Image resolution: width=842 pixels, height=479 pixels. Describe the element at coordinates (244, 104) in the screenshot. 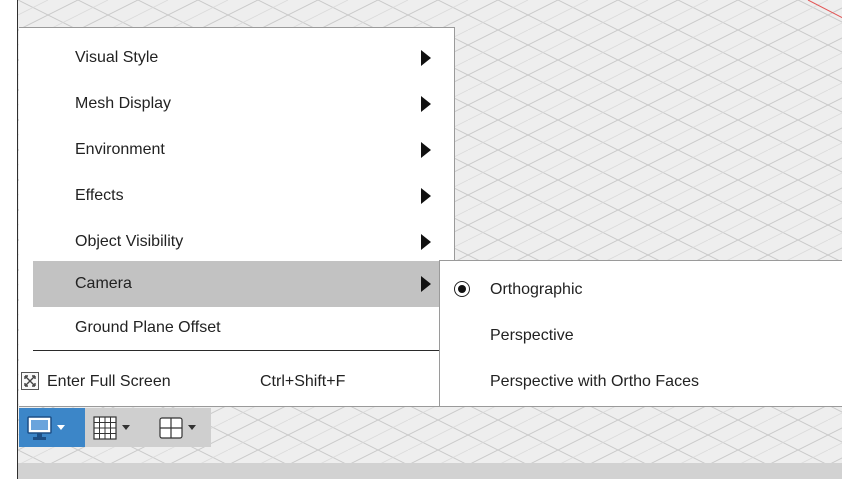

I see `menu-item-mesh-display: Mesh Display` at that location.